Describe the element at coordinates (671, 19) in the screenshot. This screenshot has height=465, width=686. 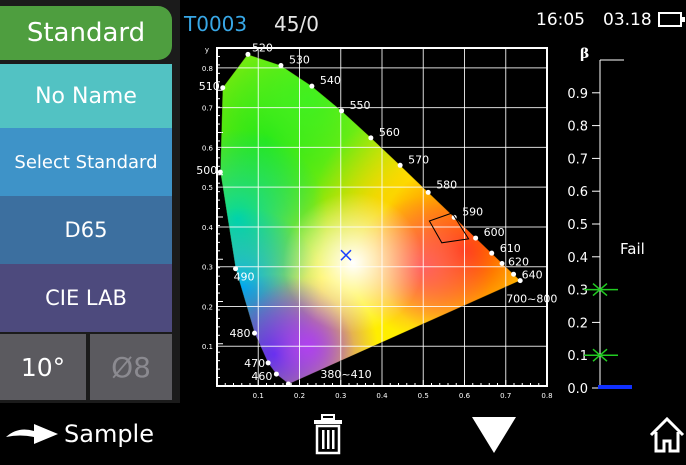
I see `battery-icon` at that location.